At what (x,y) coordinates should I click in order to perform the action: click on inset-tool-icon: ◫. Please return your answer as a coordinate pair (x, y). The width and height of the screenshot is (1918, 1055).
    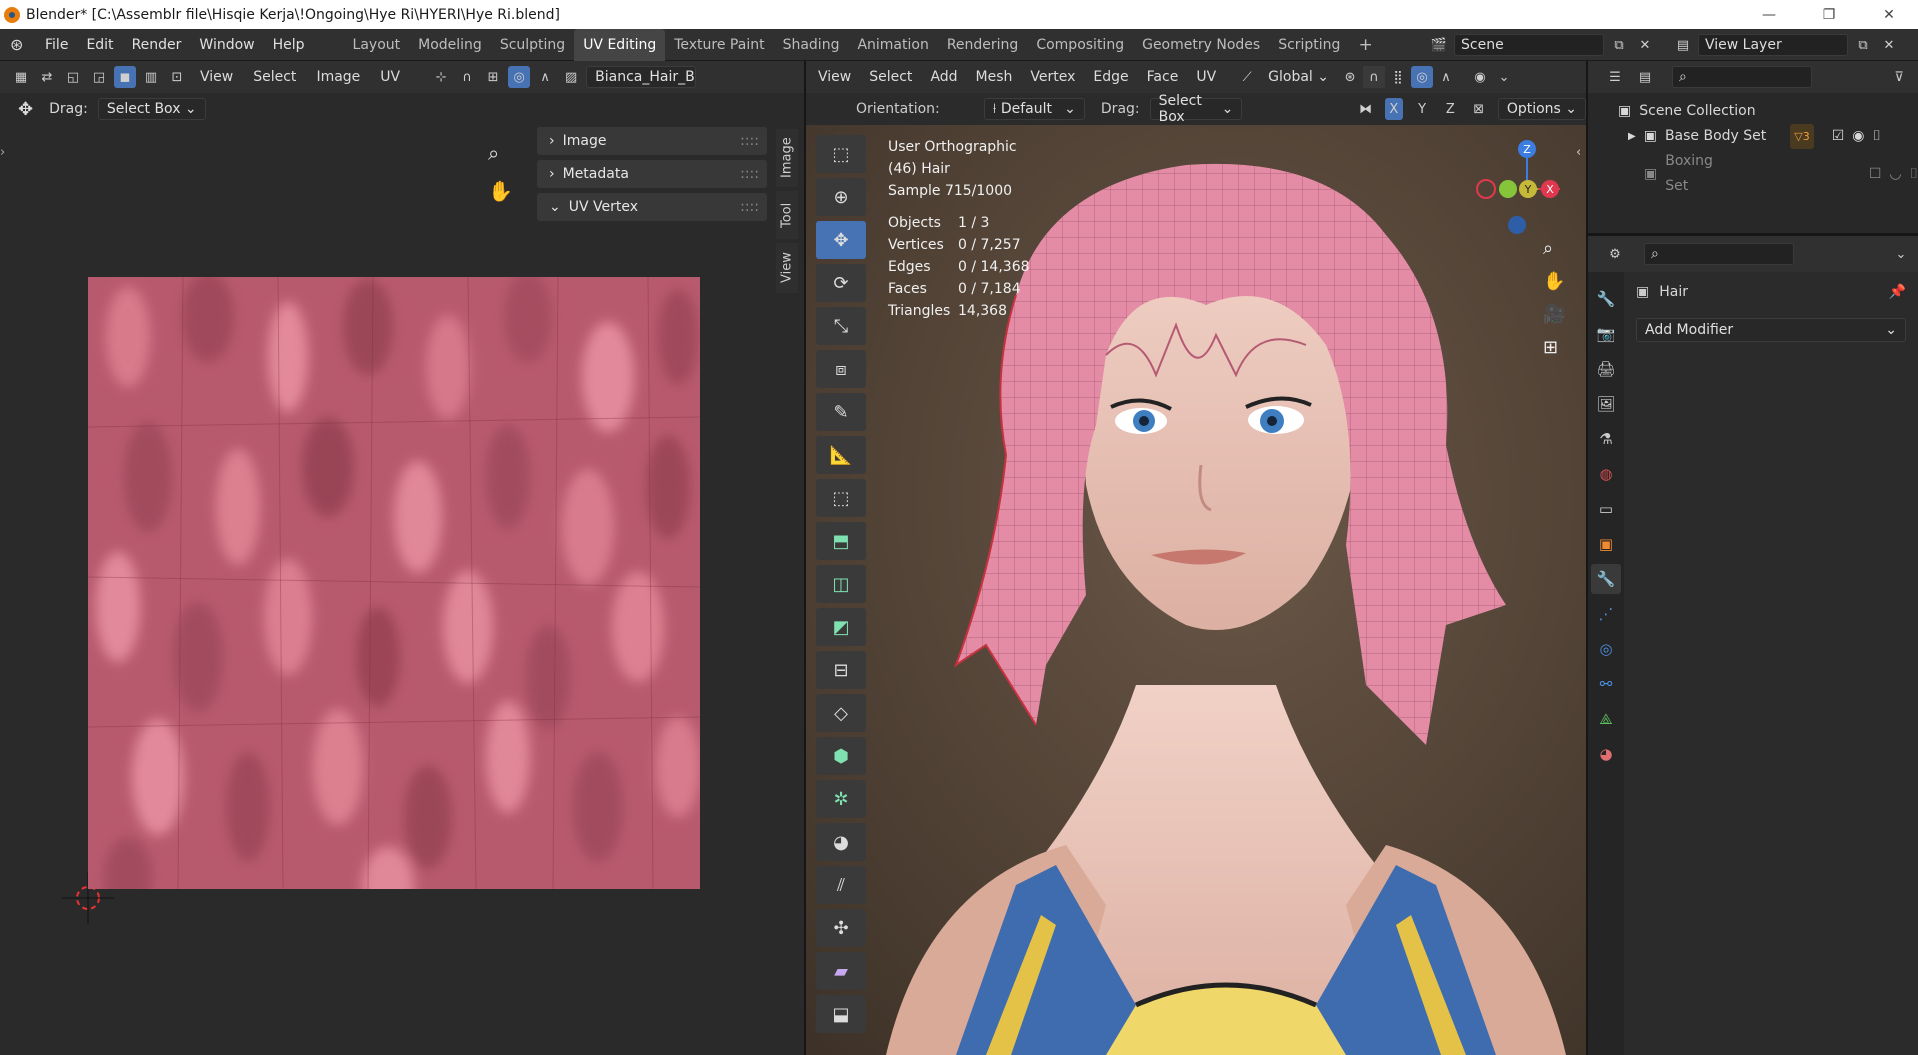
    Looking at the image, I should click on (841, 584).